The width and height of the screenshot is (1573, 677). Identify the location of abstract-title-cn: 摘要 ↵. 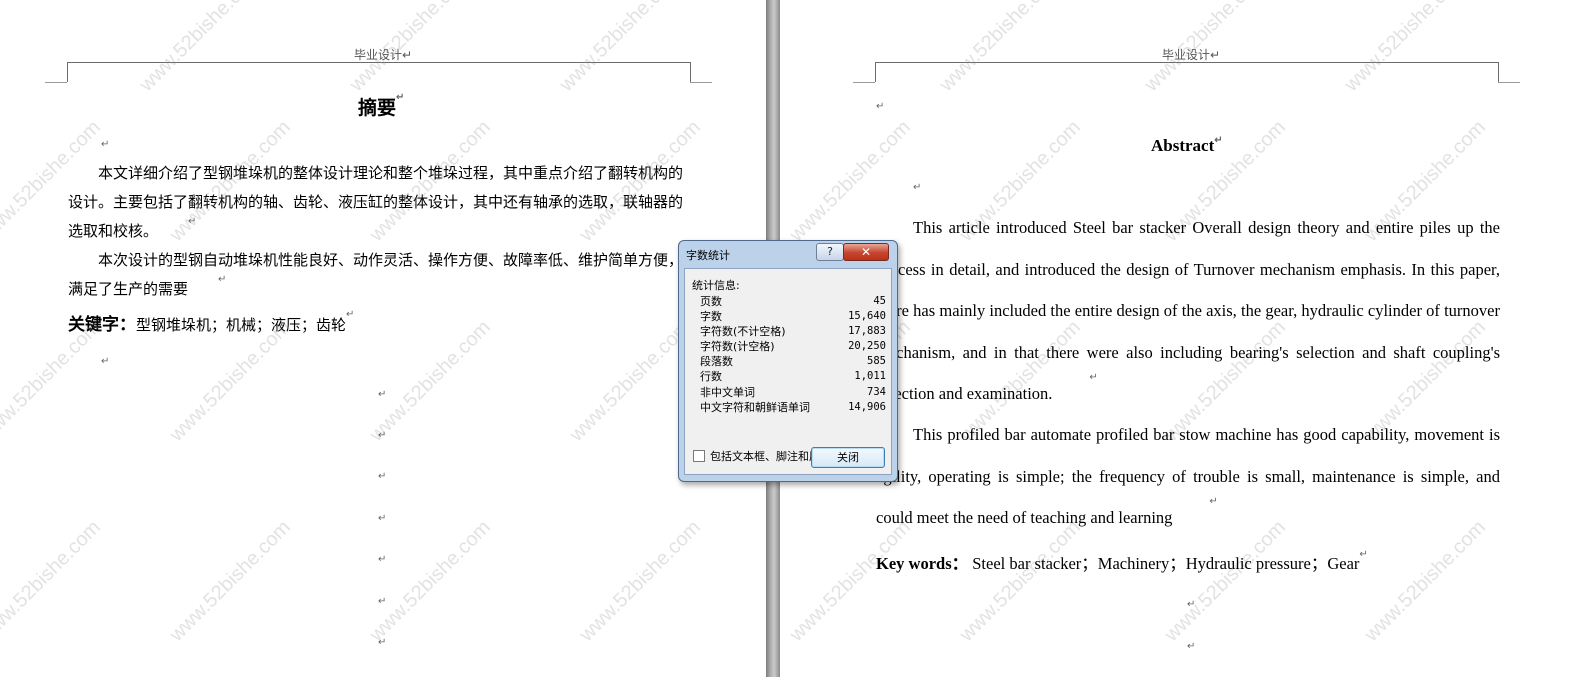
(381, 106).